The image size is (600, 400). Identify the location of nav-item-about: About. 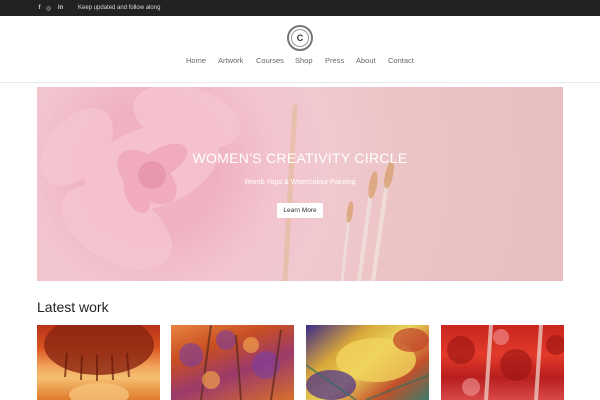
(366, 60).